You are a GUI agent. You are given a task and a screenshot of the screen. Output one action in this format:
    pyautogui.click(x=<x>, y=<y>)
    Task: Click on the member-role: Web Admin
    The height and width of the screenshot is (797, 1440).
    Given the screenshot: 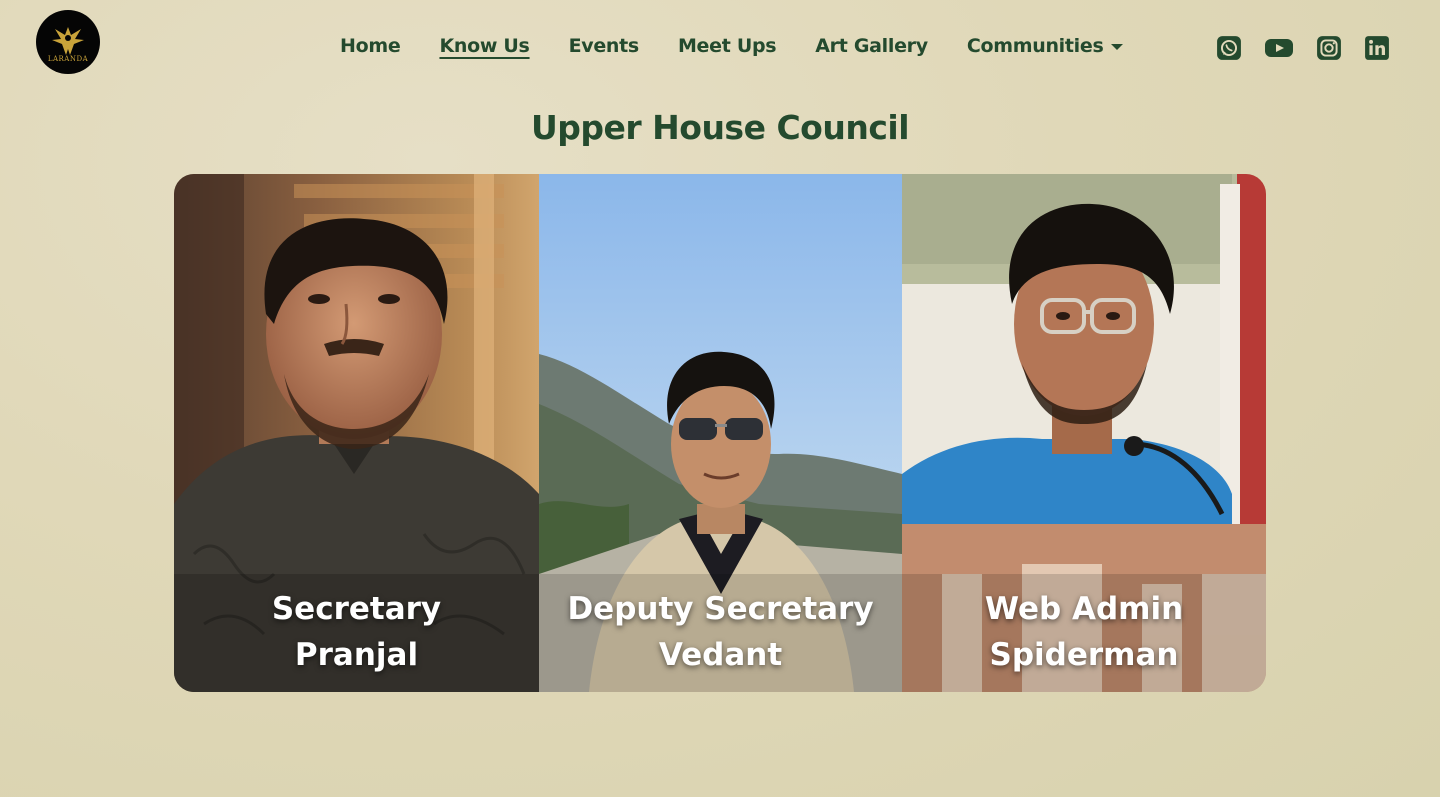 What is the action you would take?
    pyautogui.click(x=1084, y=609)
    